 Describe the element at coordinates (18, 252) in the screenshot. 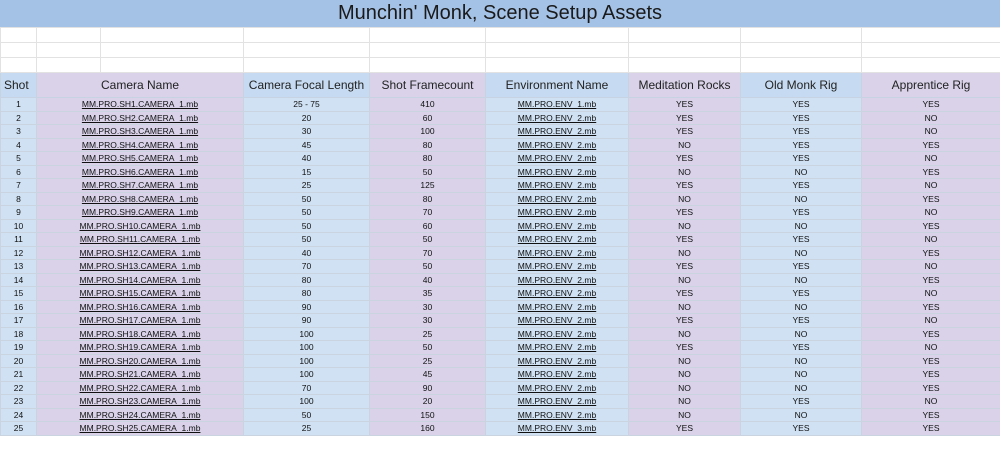

I see `shot-number-cell: 12` at that location.